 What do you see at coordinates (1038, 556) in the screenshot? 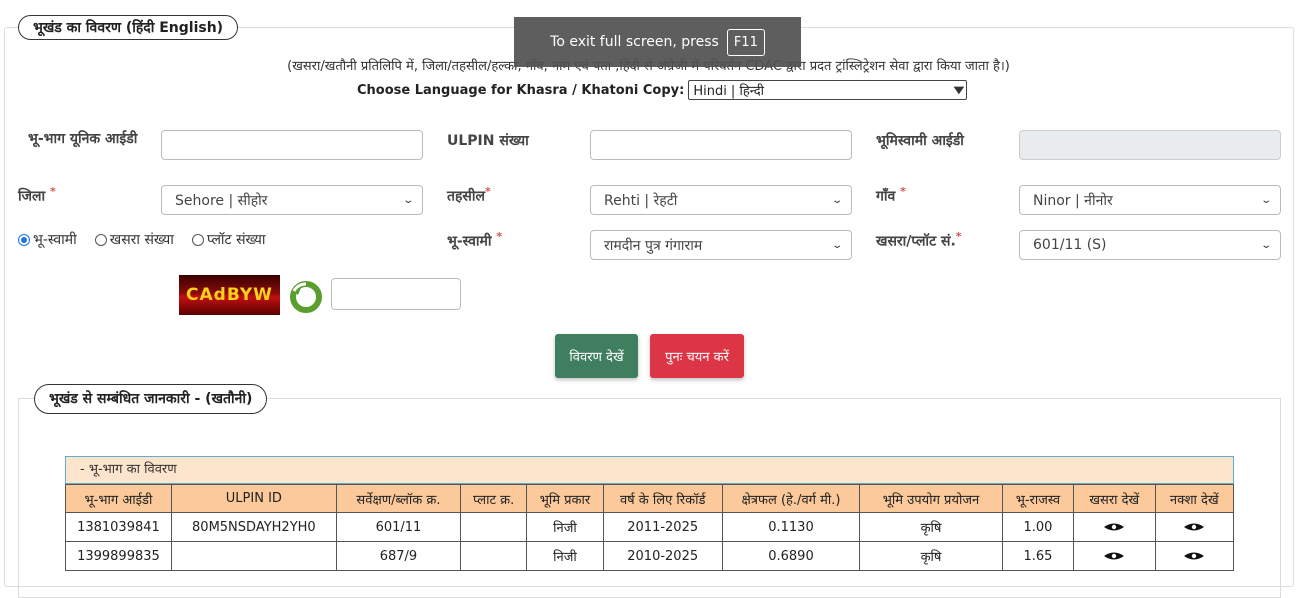
I see `cell-revenue: 1.65` at bounding box center [1038, 556].